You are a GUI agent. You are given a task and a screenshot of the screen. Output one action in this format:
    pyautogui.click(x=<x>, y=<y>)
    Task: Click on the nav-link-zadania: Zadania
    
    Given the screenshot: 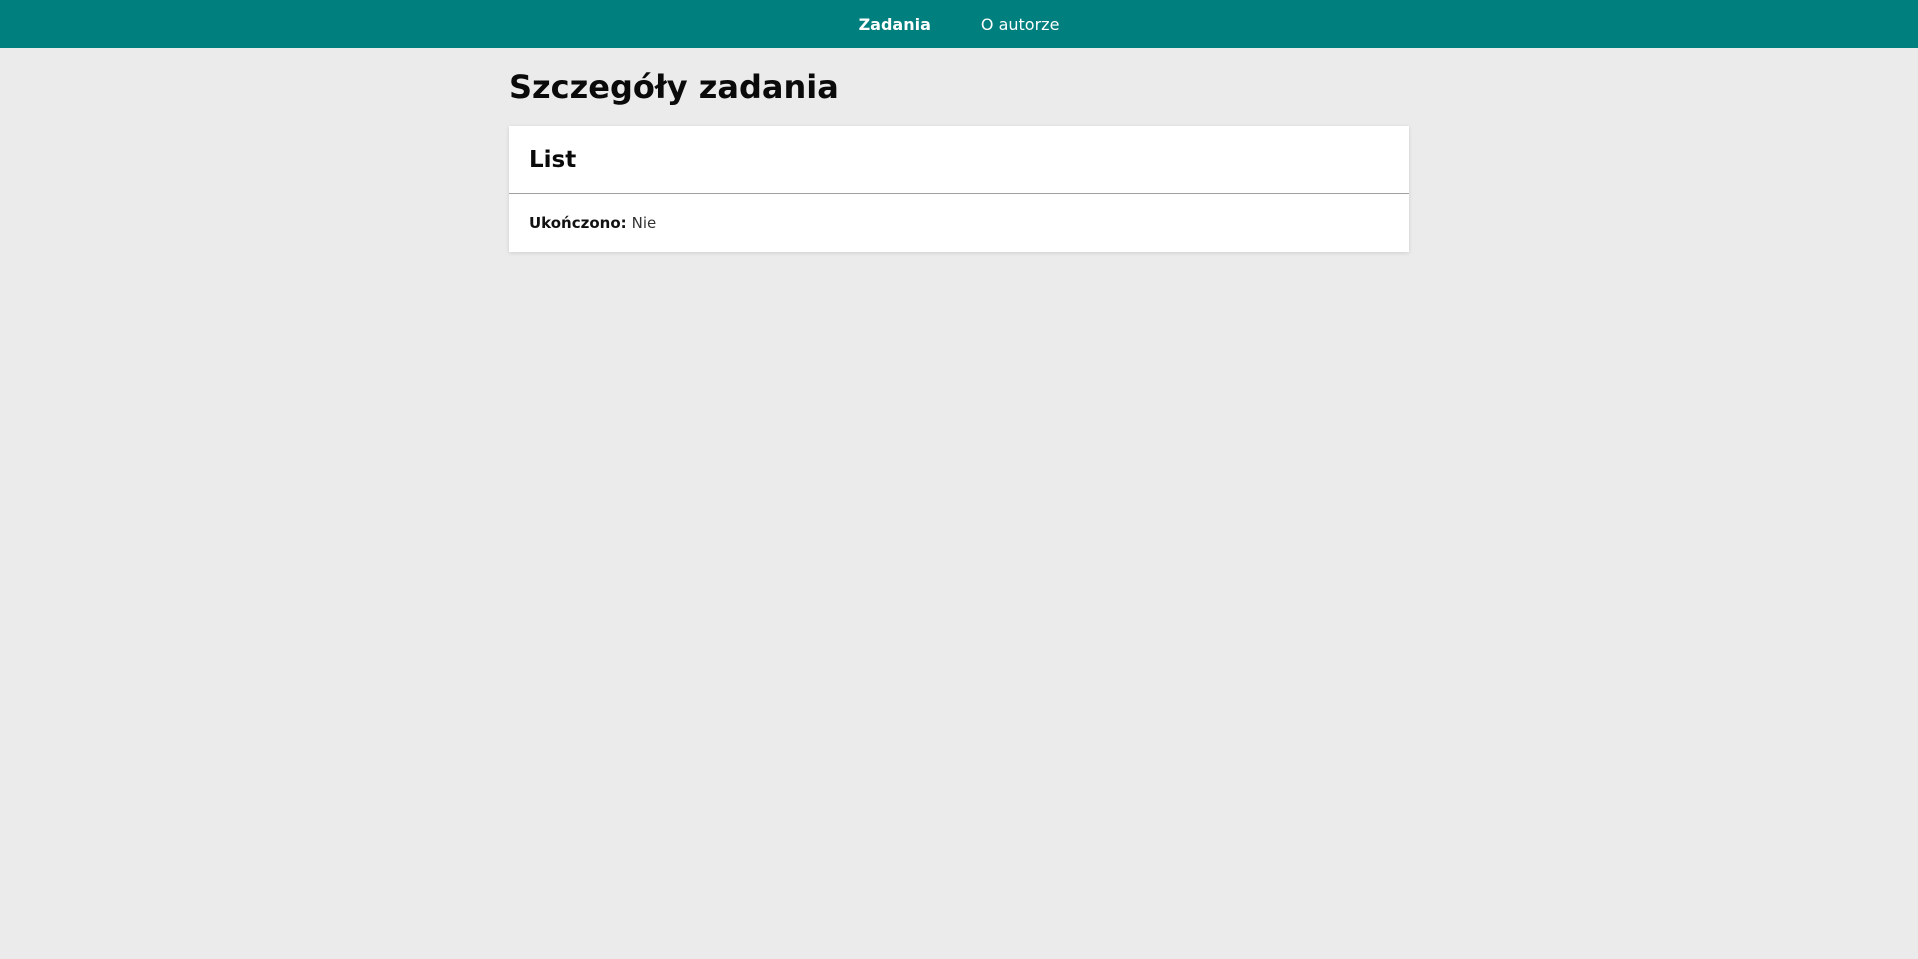 What is the action you would take?
    pyautogui.click(x=895, y=24)
    